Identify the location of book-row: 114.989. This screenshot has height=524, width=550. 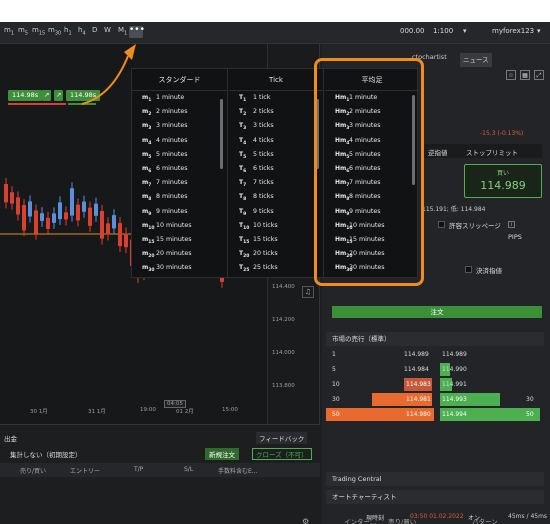
(490, 354).